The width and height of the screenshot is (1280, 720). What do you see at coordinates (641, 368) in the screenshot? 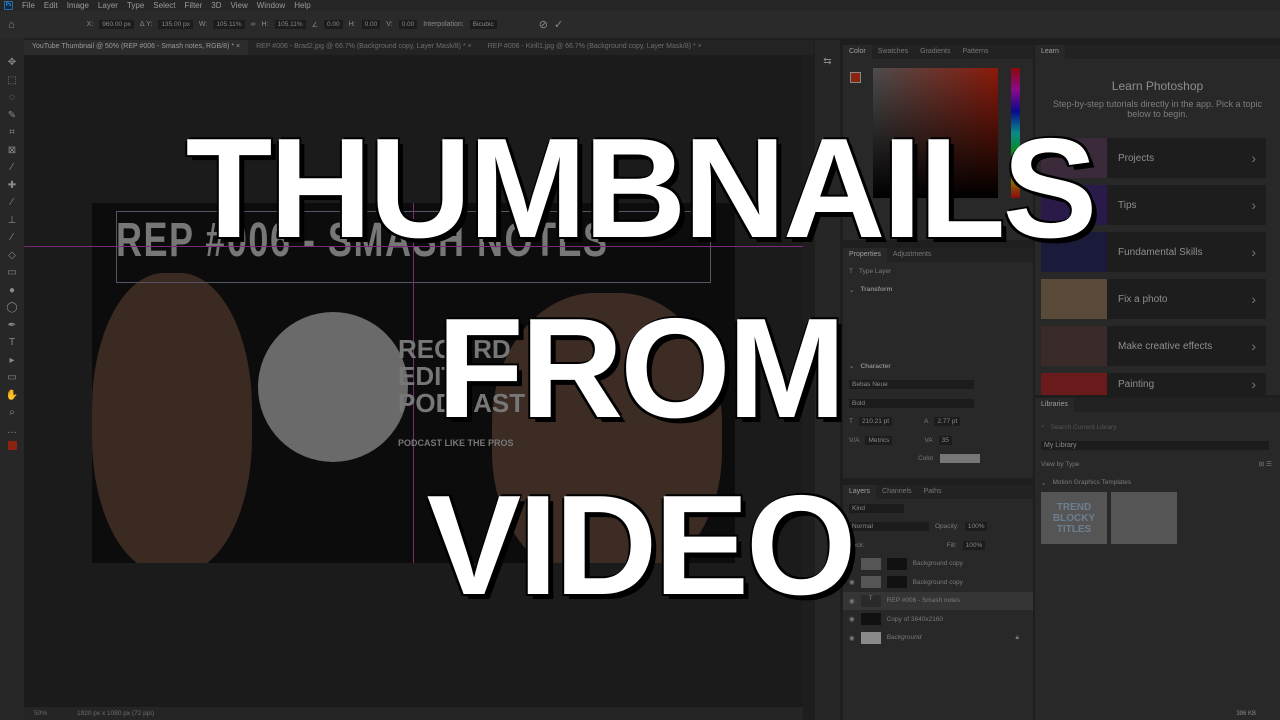
I see `overlay-title-line-2: FROM` at bounding box center [641, 368].